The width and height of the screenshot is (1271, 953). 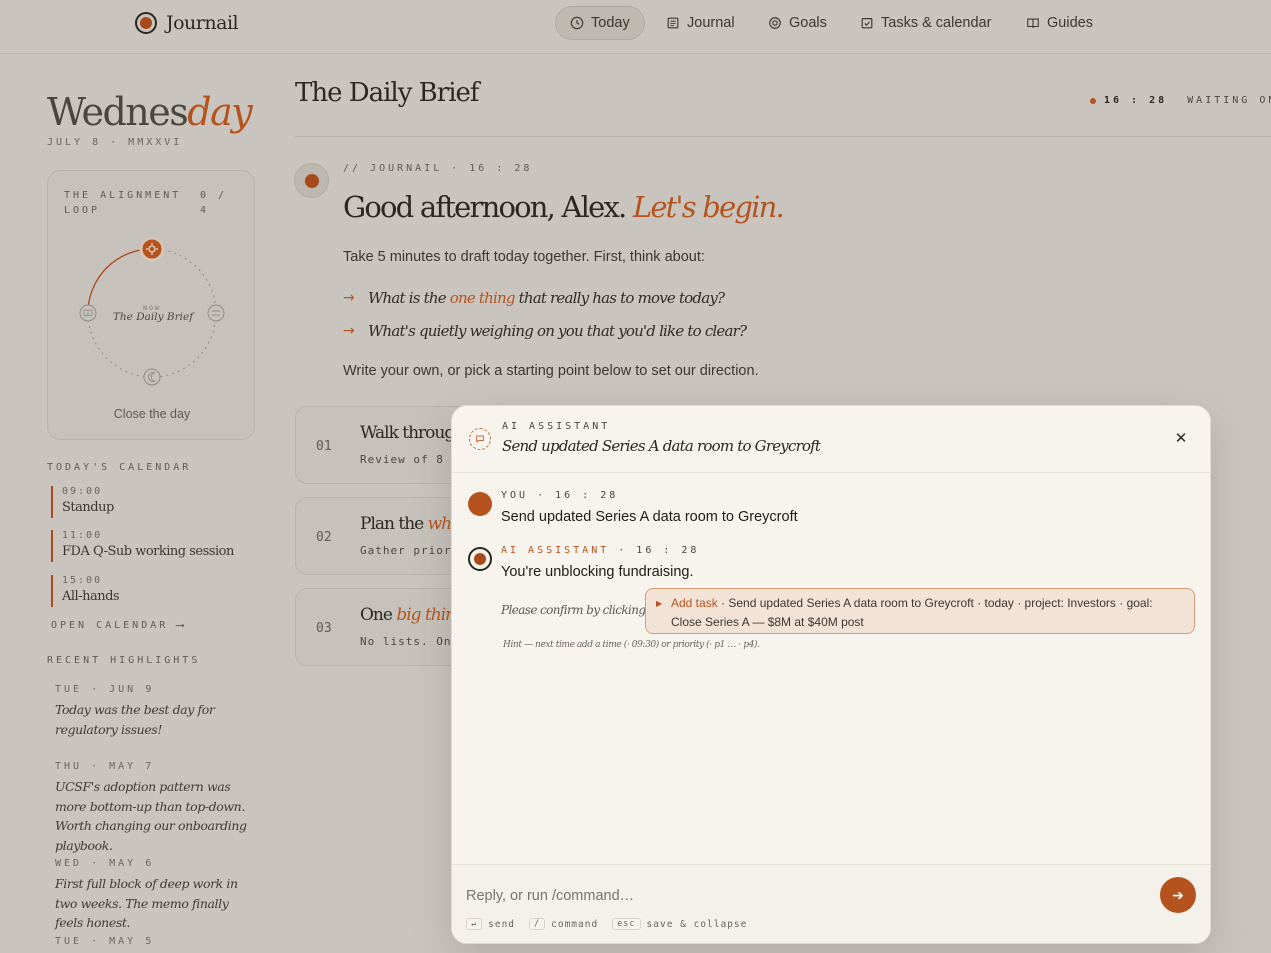 I want to click on shortcut-send: ↵ send, so click(x=490, y=924).